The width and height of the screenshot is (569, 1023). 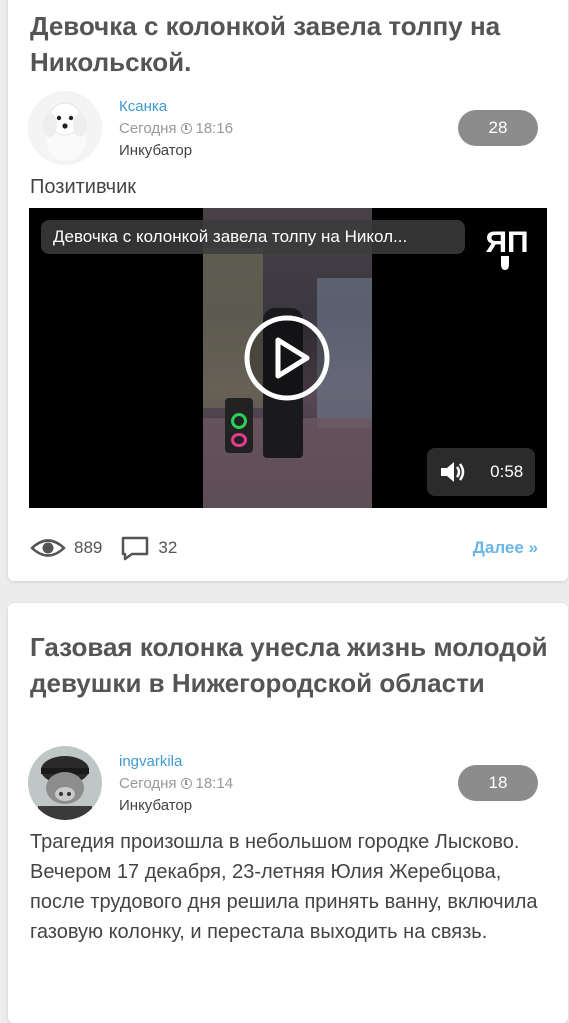 What do you see at coordinates (143, 106) in the screenshot?
I see `author-link: Ксанка` at bounding box center [143, 106].